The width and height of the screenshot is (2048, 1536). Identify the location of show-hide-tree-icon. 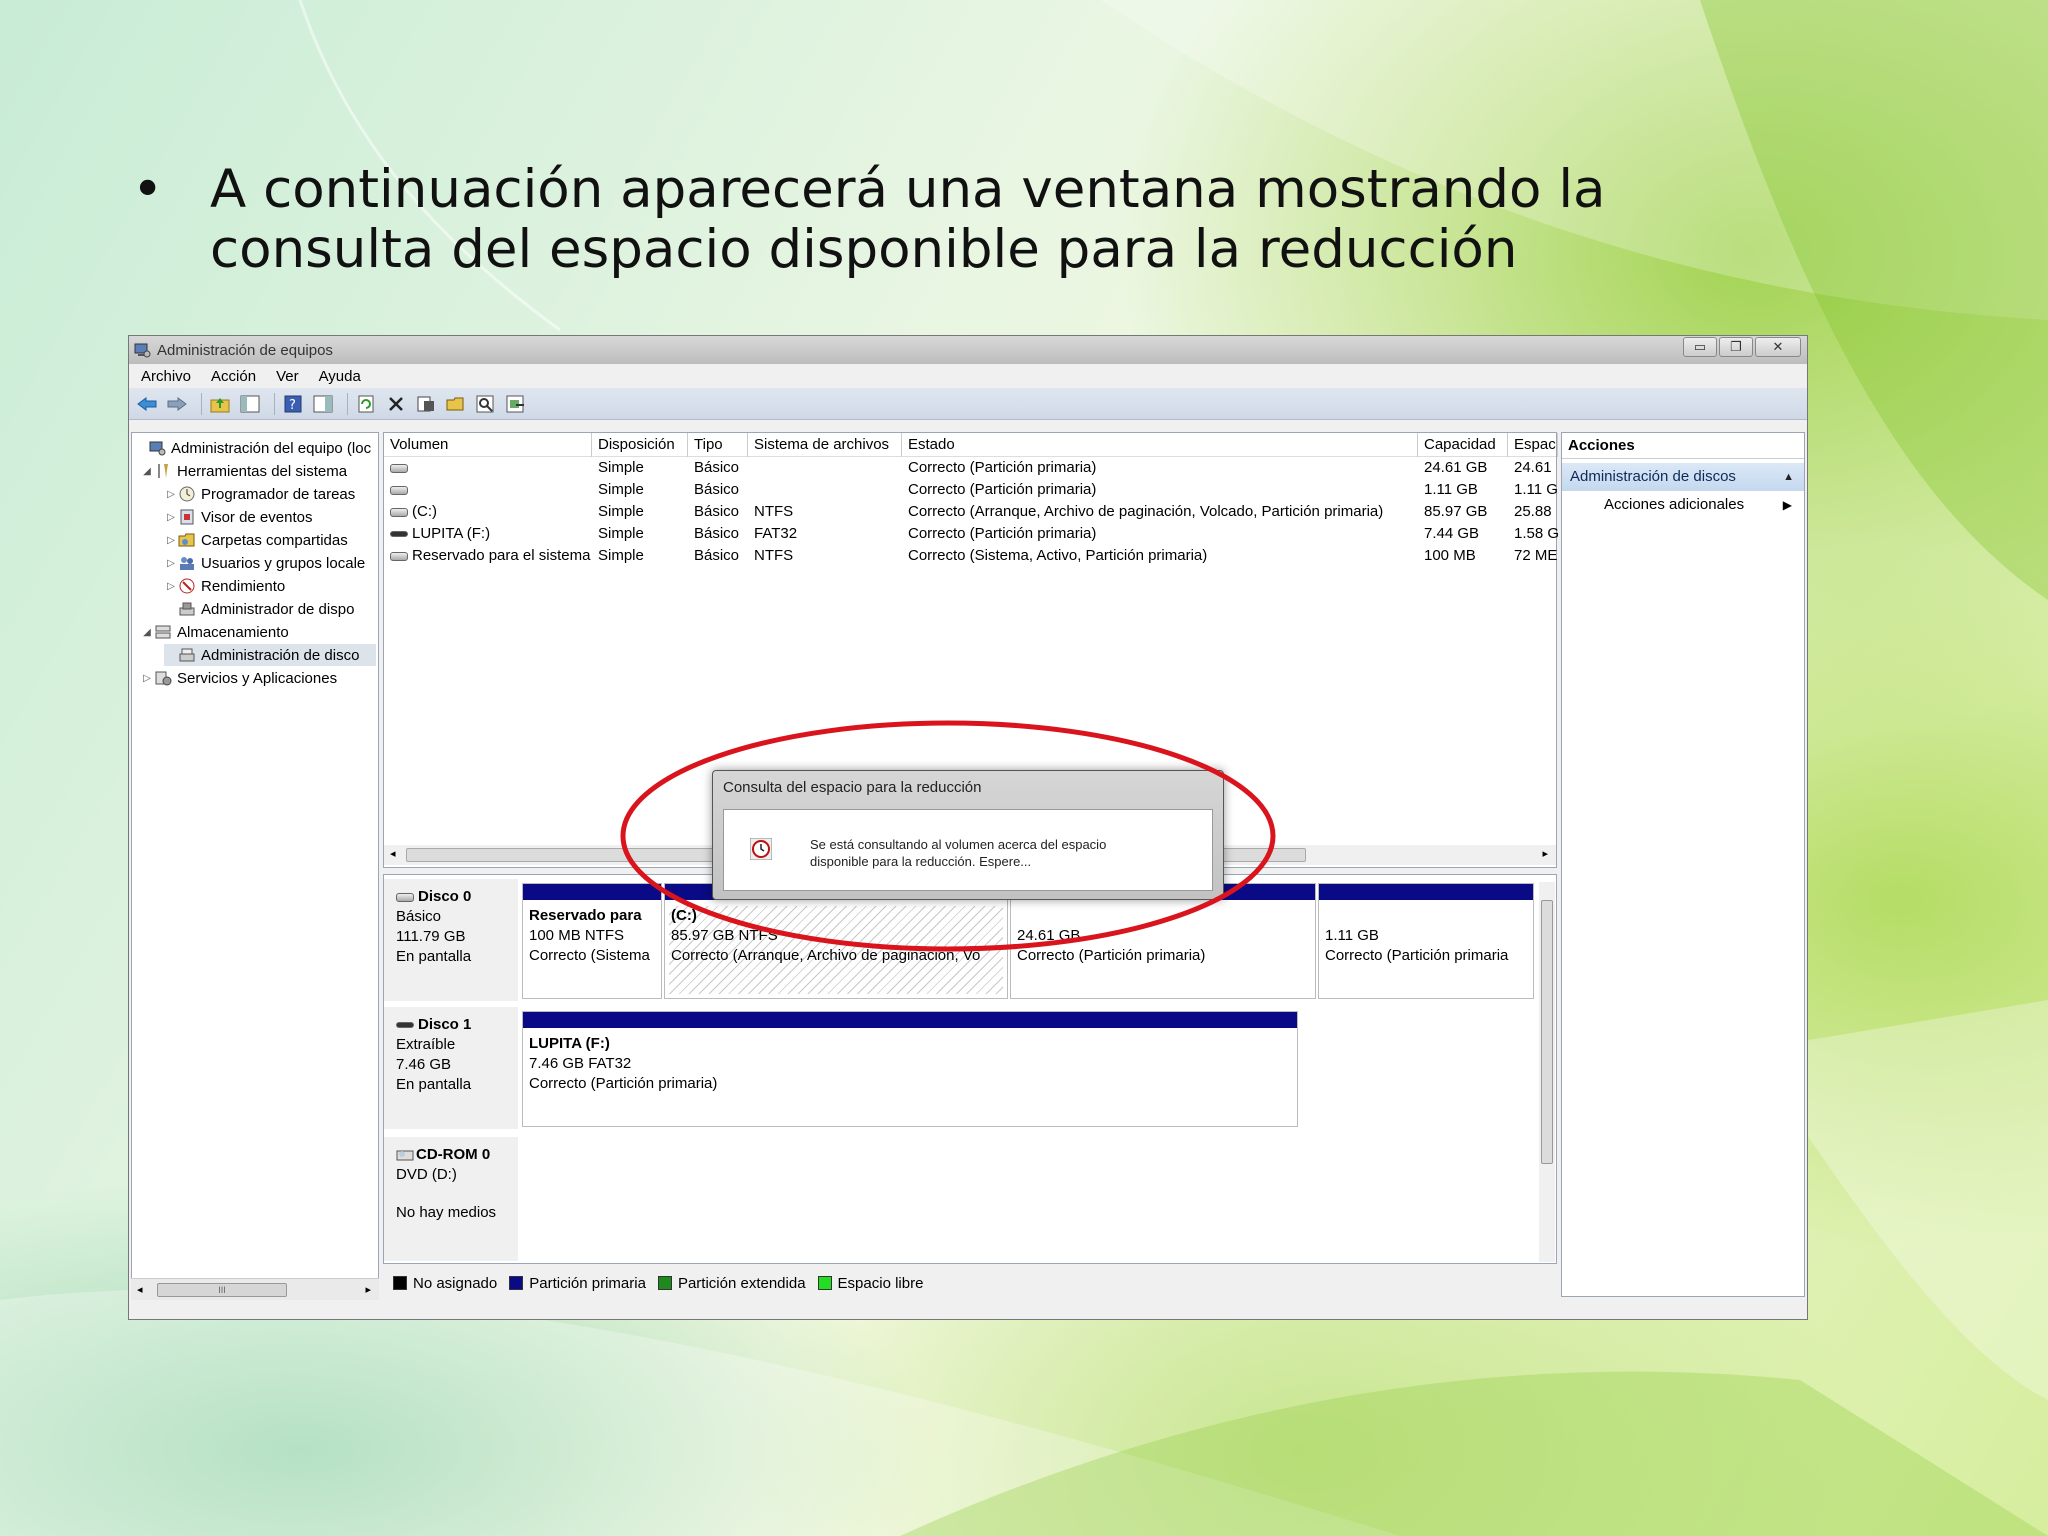
(250, 404).